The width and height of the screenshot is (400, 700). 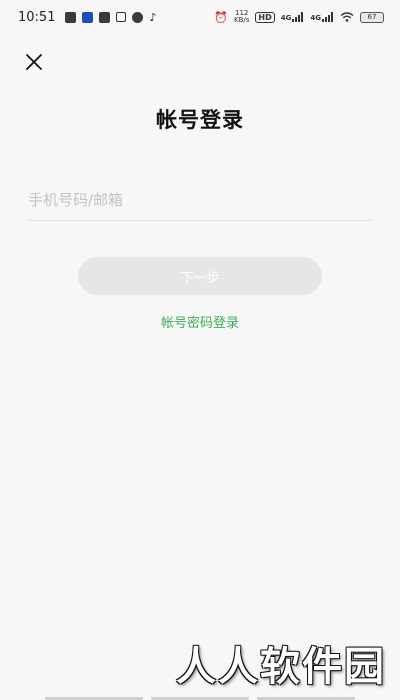 I want to click on network-speed: 112 KB/s, so click(x=241, y=17).